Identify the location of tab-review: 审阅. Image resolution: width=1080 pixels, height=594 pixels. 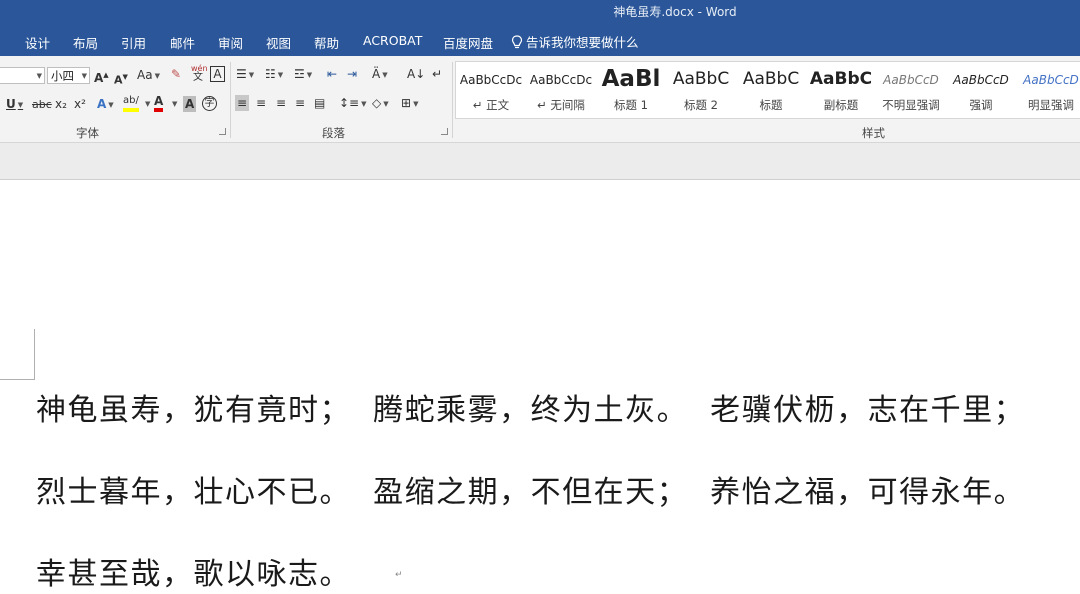
(230, 42).